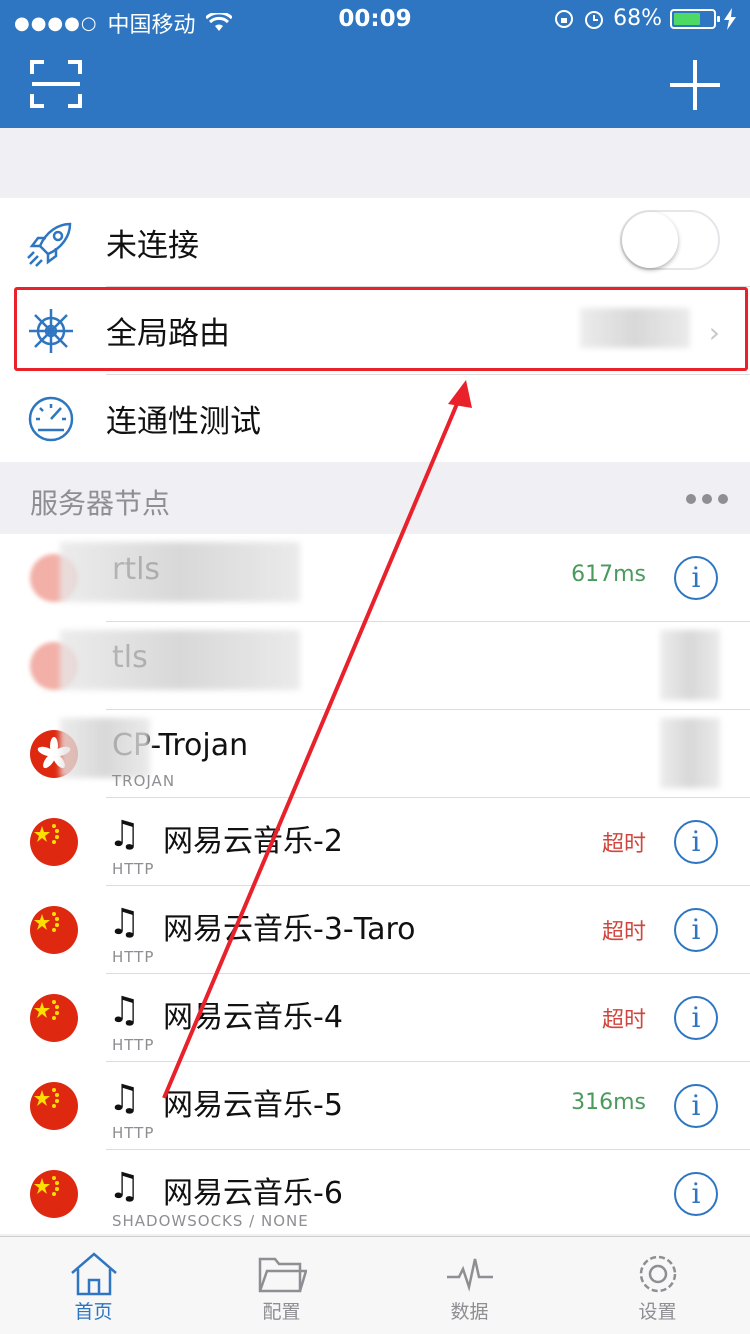 Image resolution: width=750 pixels, height=1334 pixels. Describe the element at coordinates (469, 1312) in the screenshot. I see `tab-data-label: 数据` at that location.